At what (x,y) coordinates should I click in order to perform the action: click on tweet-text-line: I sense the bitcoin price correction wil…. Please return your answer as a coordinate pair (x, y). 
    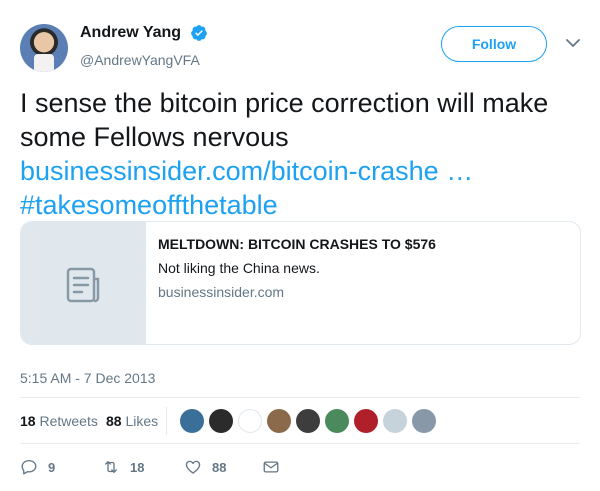
    Looking at the image, I should click on (284, 103).